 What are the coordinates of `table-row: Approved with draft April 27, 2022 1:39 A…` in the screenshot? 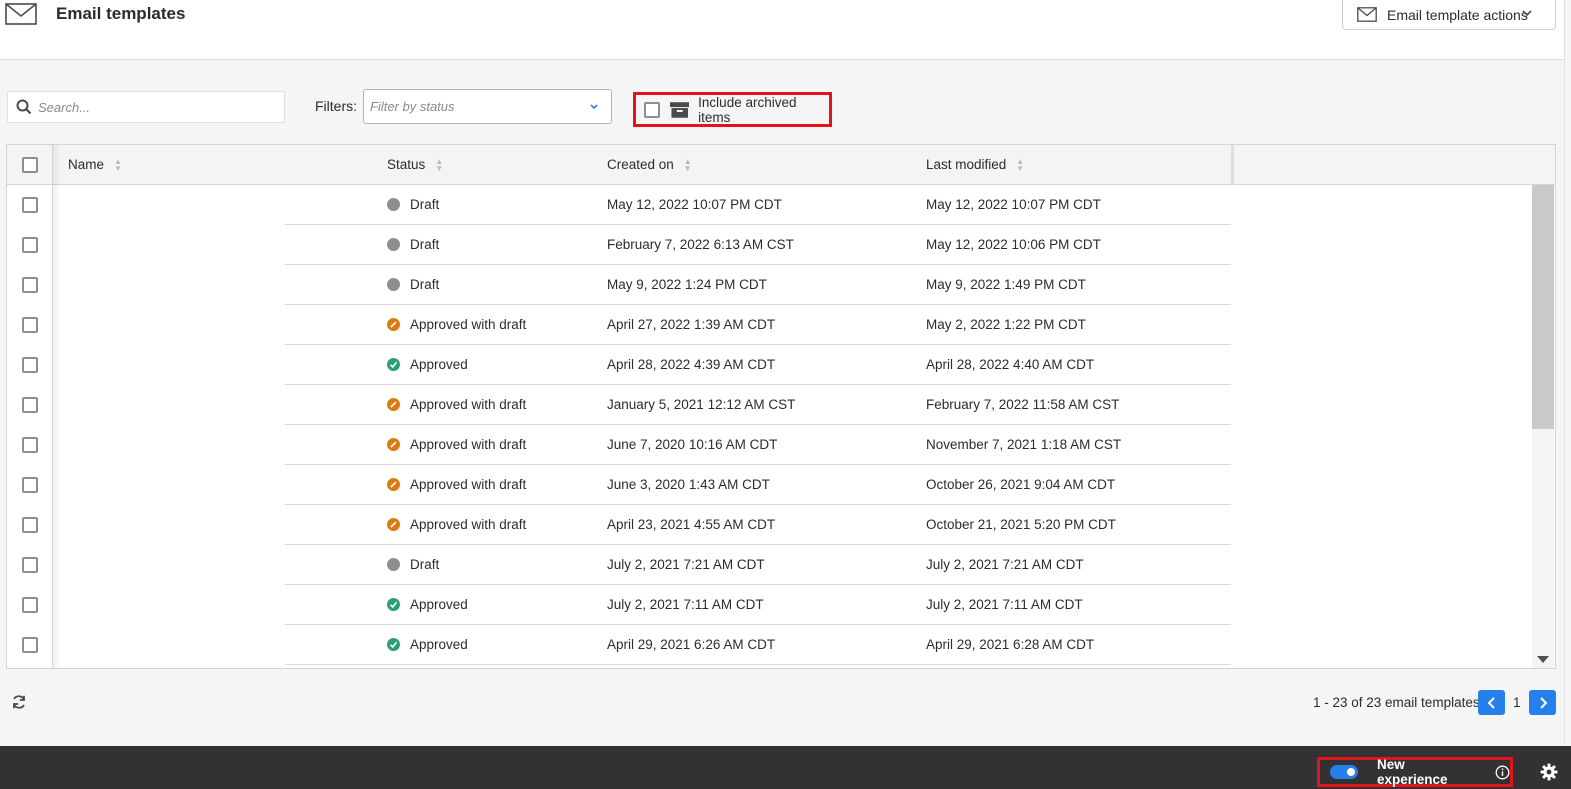 It's located at (769, 325).